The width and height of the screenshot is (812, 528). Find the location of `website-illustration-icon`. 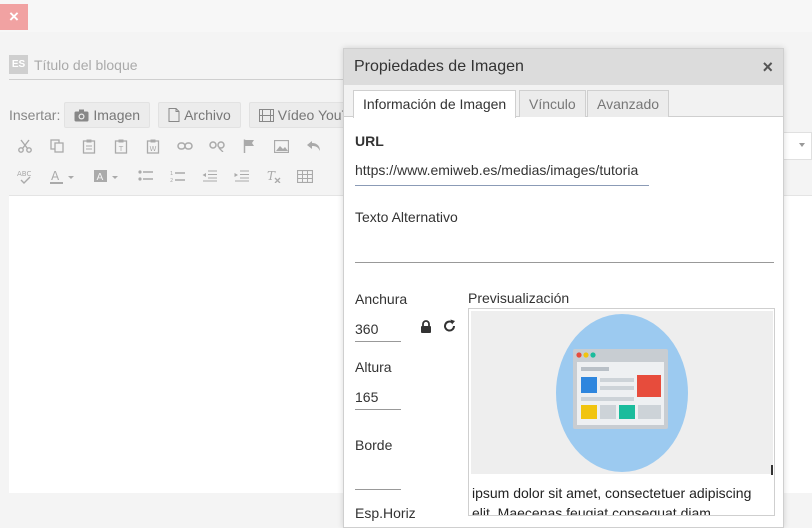

website-illustration-icon is located at coordinates (622, 393).